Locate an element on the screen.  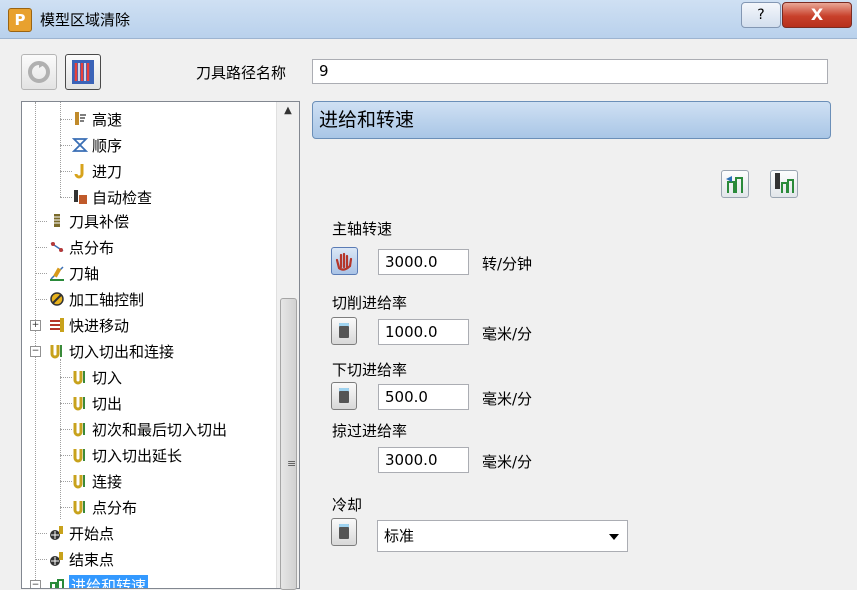
lead-out-icon is located at coordinates (79, 404).